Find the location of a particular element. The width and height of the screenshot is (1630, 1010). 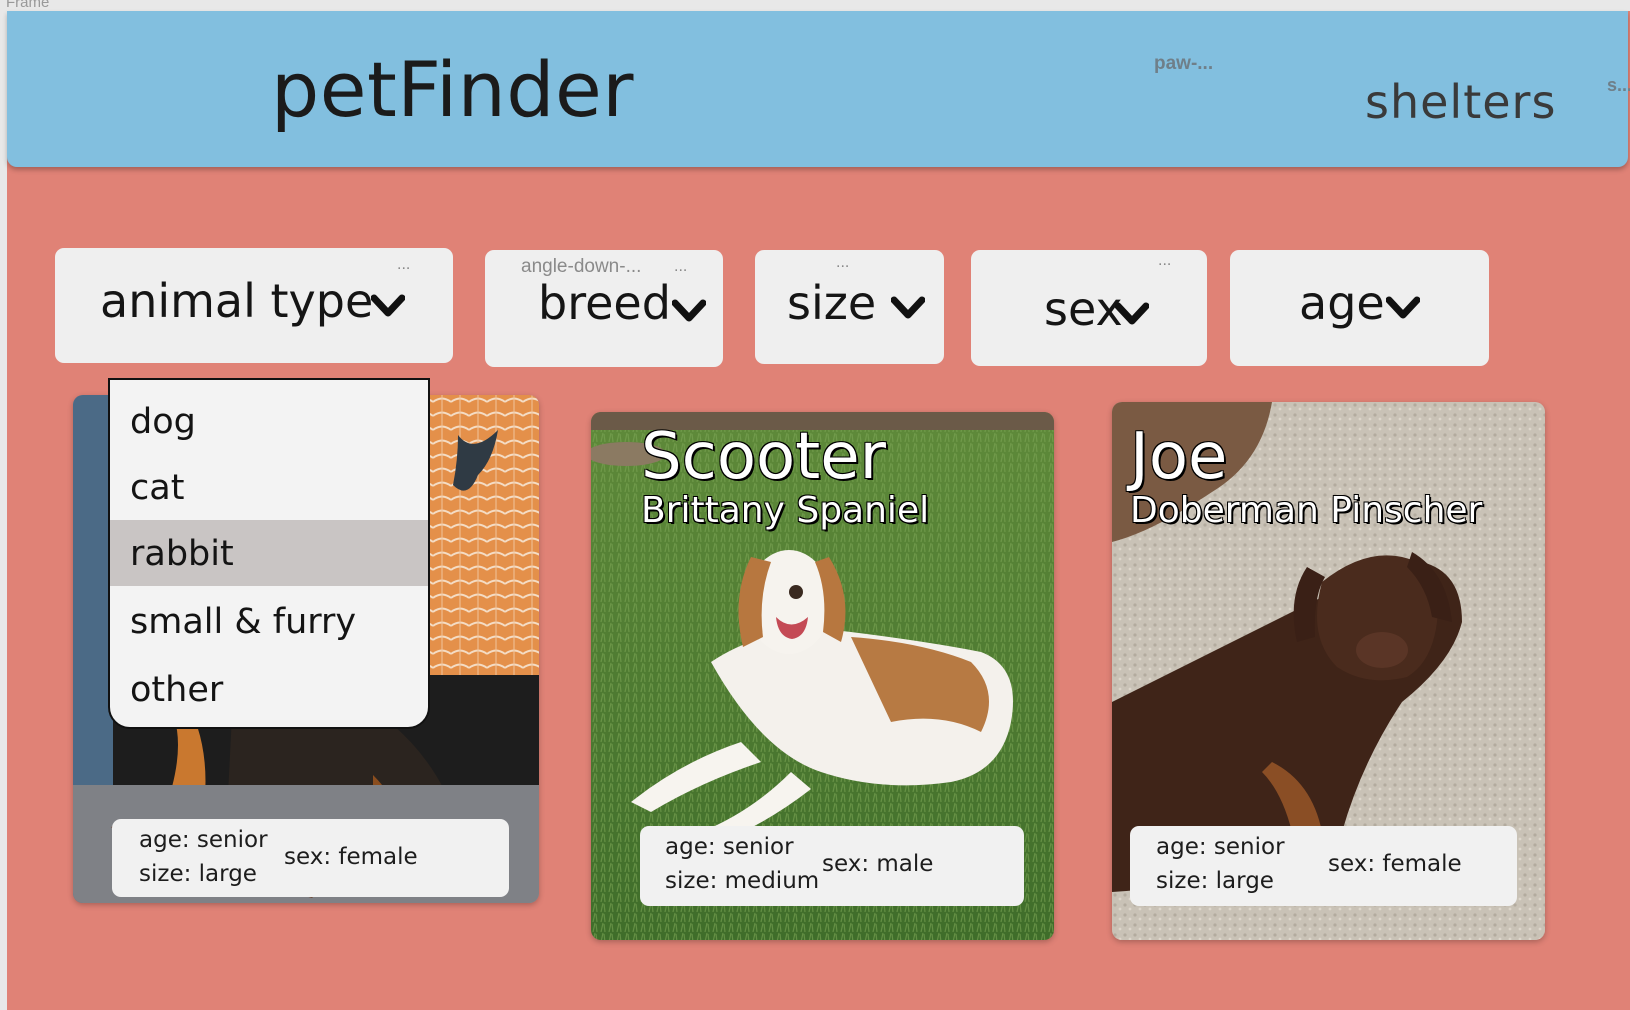

dropdown-option-dog: dog is located at coordinates (269, 421).